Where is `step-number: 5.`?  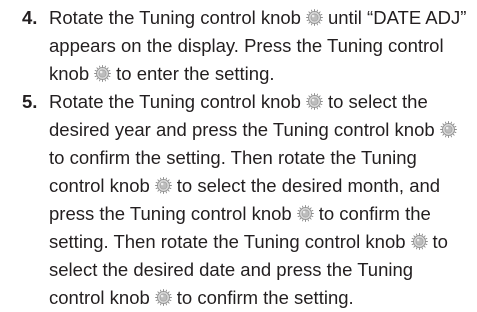 step-number: 5. is located at coordinates (30, 101).